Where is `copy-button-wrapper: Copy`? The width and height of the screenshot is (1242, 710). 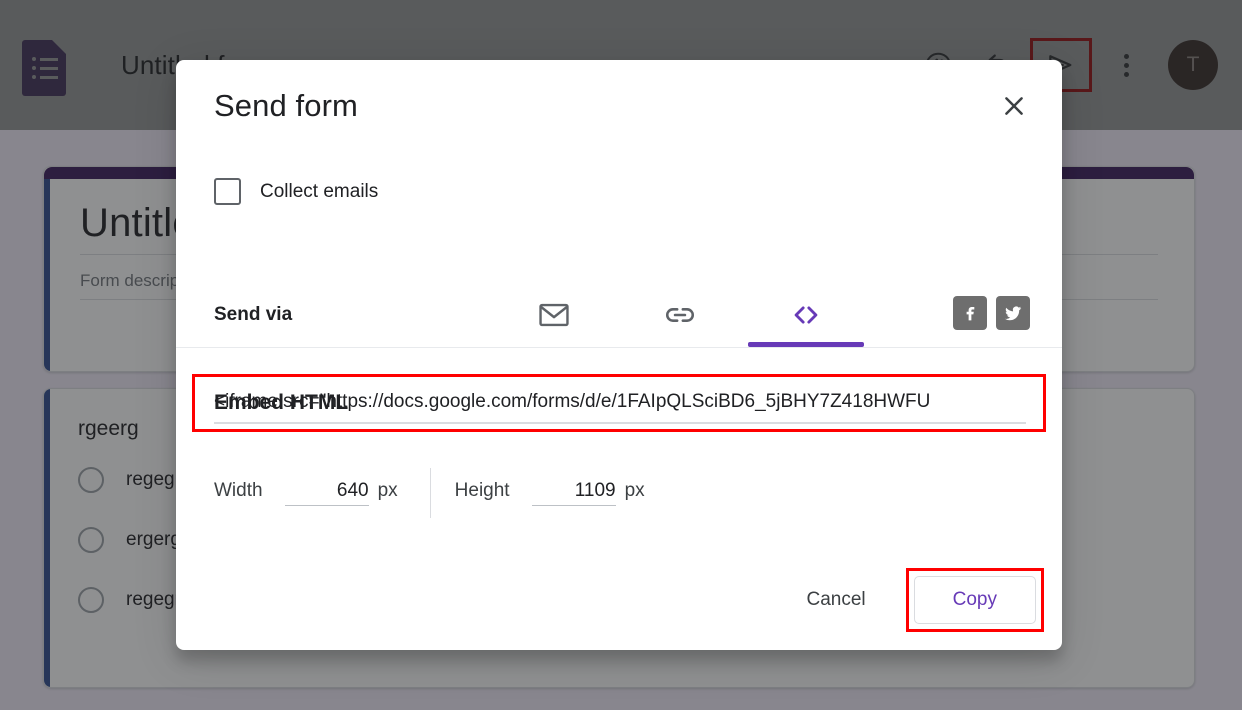 copy-button-wrapper: Copy is located at coordinates (974, 600).